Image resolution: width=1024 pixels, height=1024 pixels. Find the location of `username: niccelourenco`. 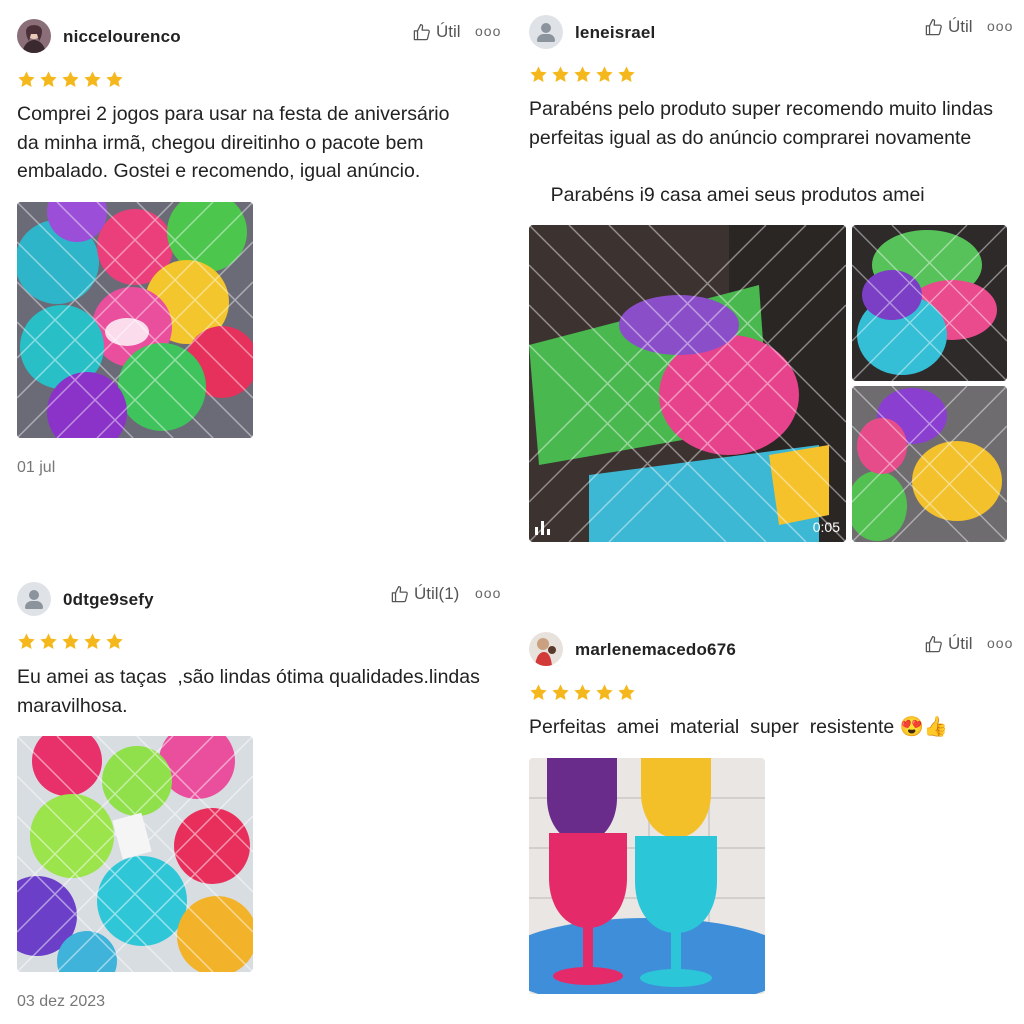

username: niccelourenco is located at coordinates (122, 37).